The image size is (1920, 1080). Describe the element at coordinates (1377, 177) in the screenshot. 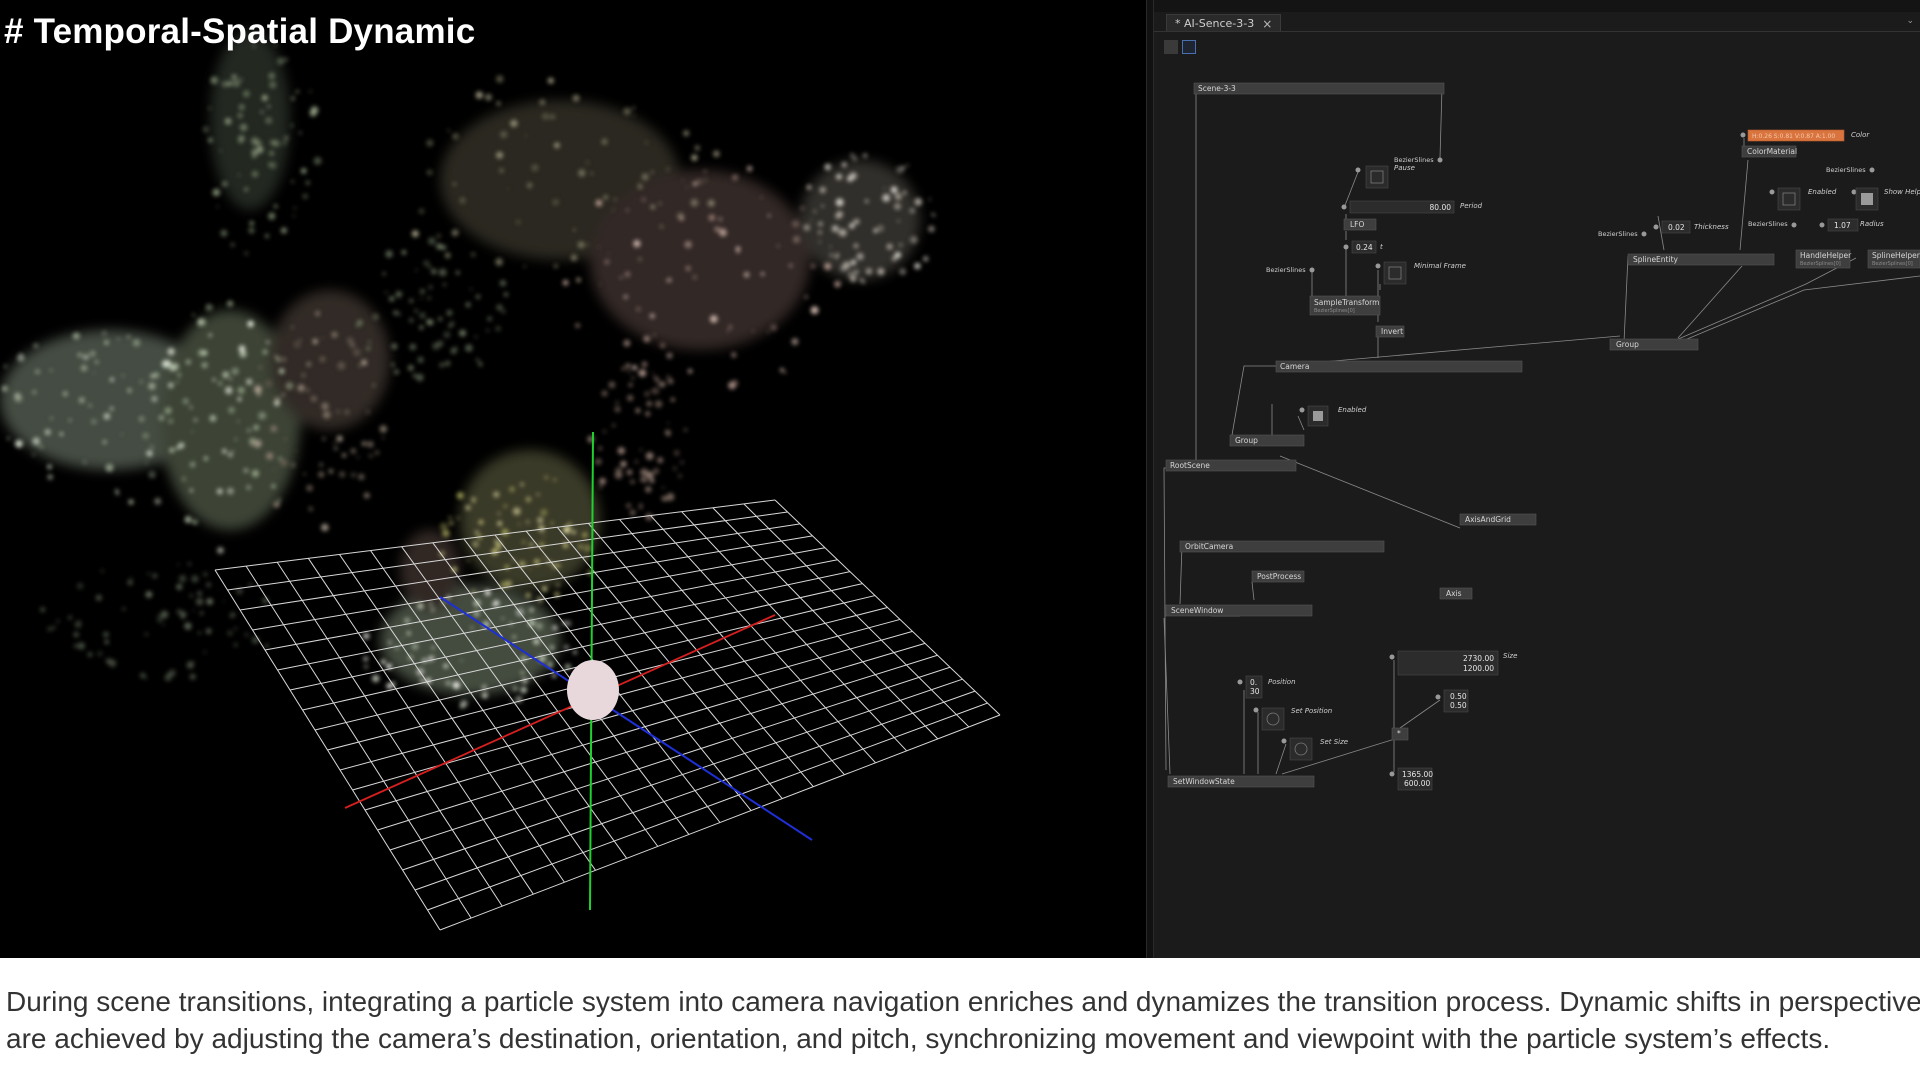

I see `pause-toggle` at that location.